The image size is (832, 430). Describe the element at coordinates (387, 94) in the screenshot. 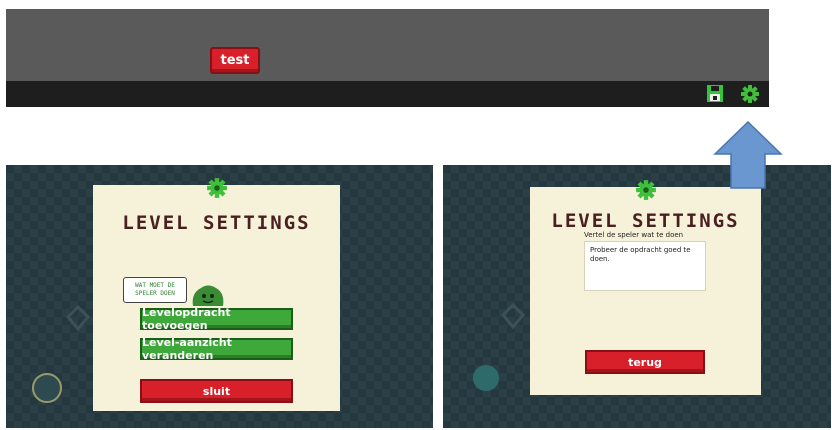

I see `editor-status-bar` at that location.